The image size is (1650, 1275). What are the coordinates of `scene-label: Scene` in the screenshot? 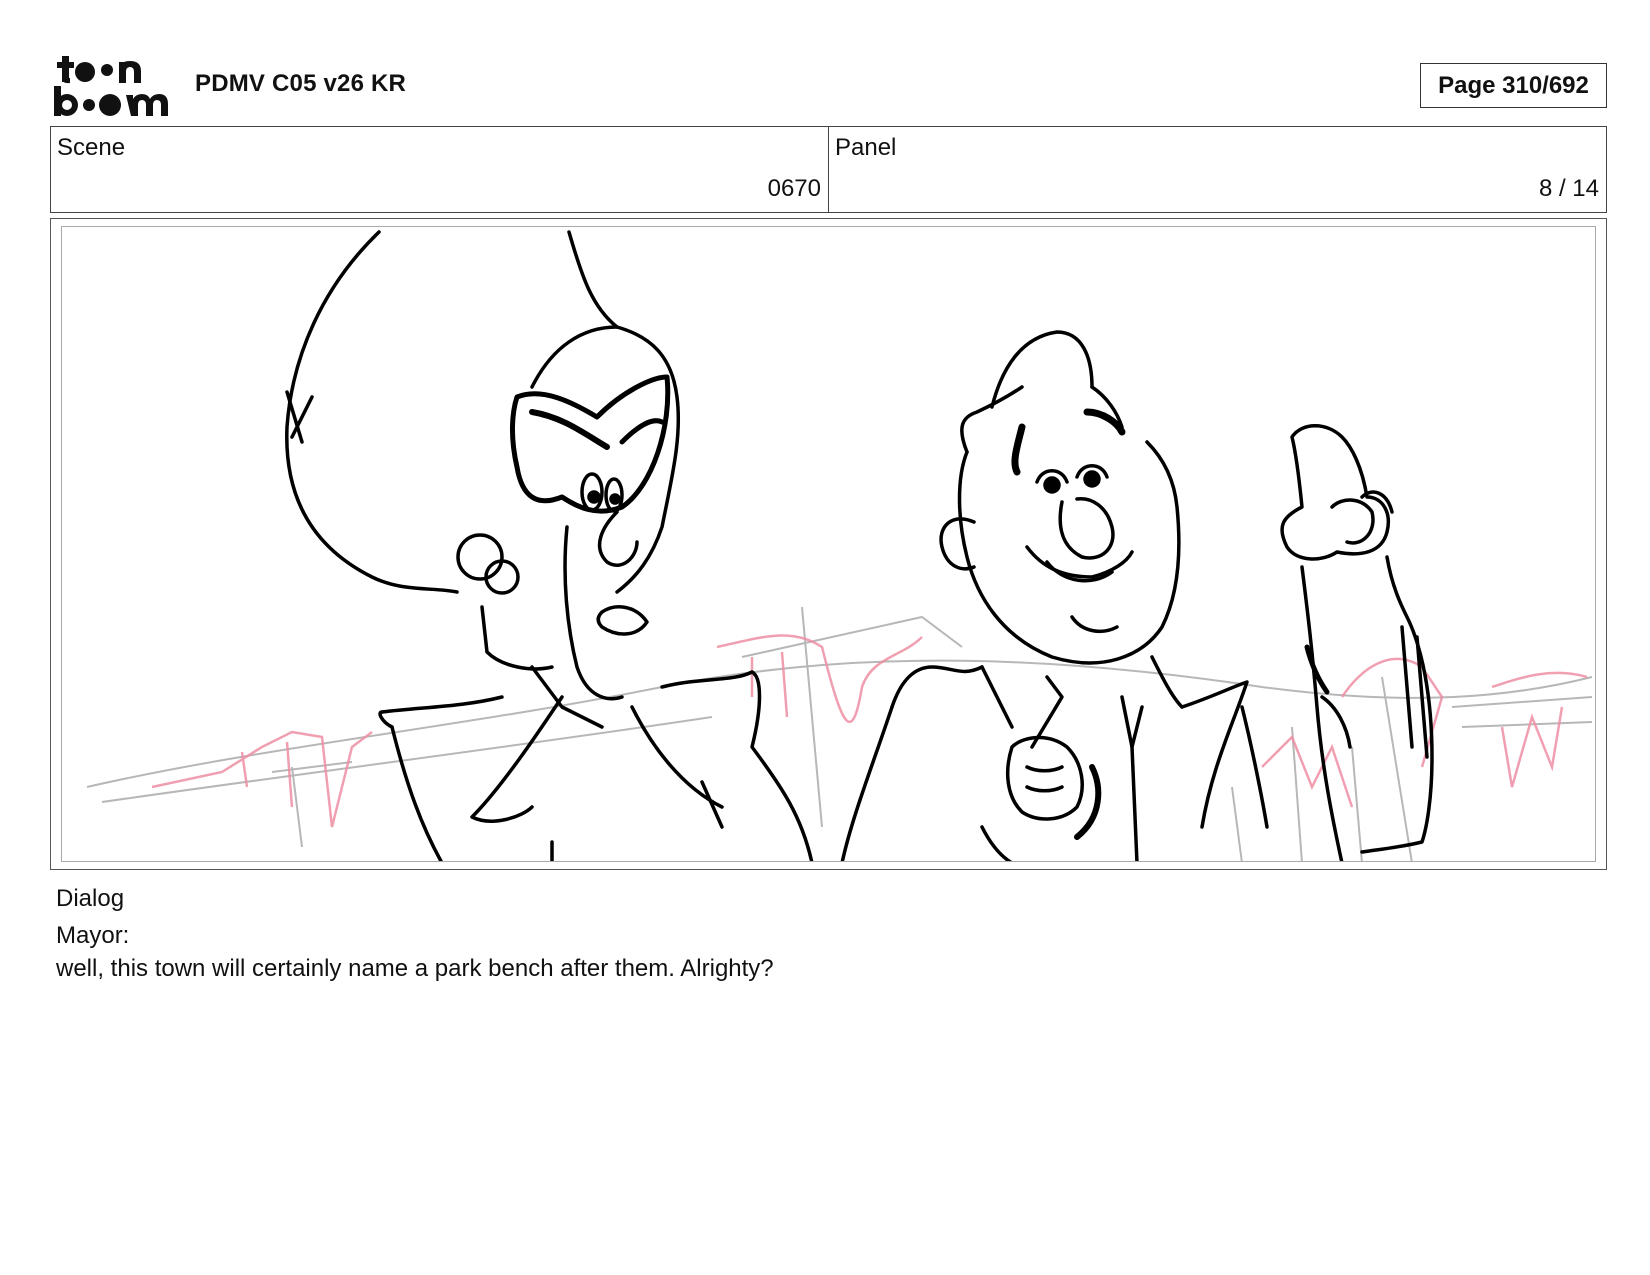 It's located at (91, 147).